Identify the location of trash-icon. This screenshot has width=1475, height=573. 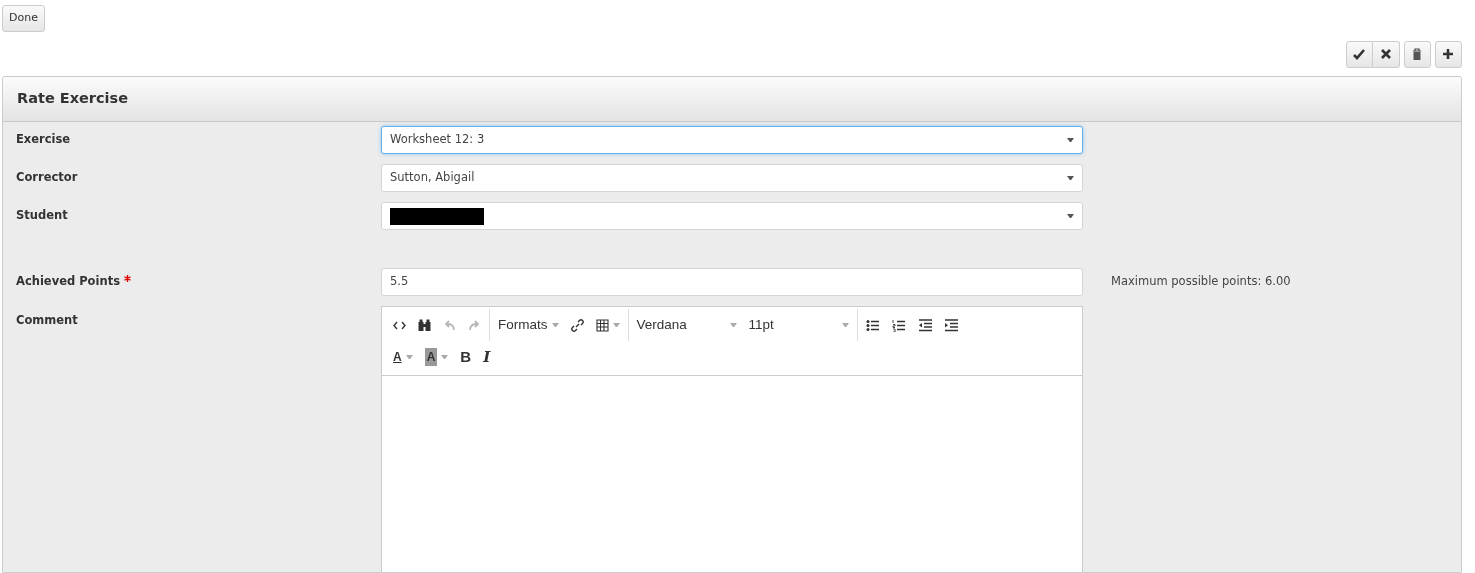
(1417, 54).